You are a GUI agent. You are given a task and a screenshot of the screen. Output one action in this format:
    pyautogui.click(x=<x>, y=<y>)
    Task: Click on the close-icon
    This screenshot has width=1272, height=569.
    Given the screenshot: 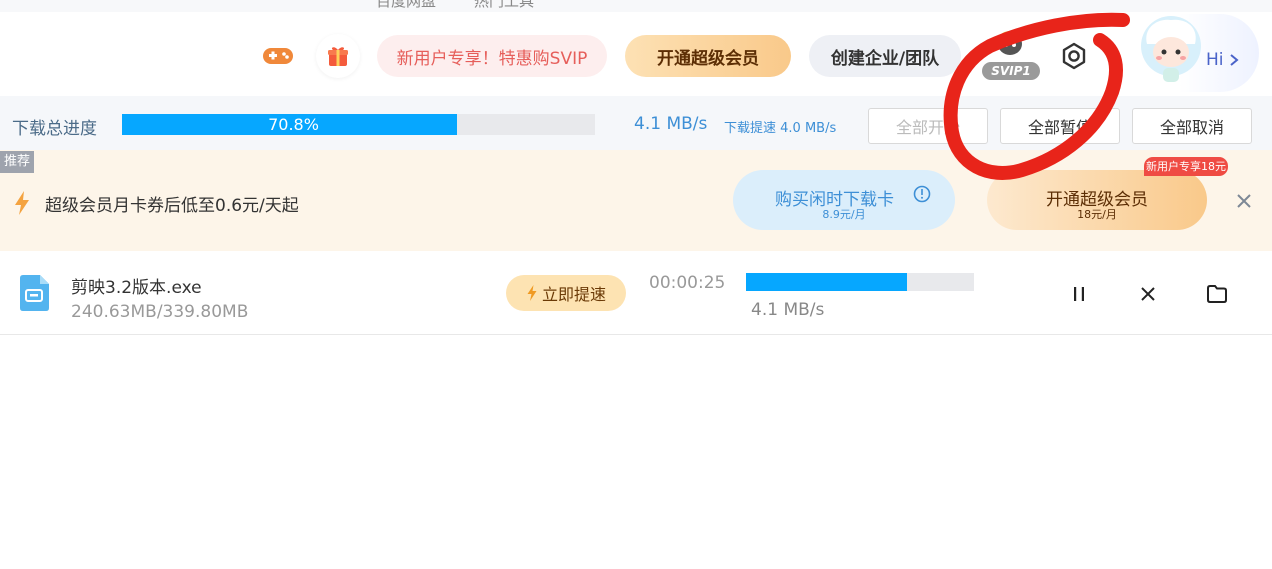 What is the action you would take?
    pyautogui.click(x=1244, y=201)
    